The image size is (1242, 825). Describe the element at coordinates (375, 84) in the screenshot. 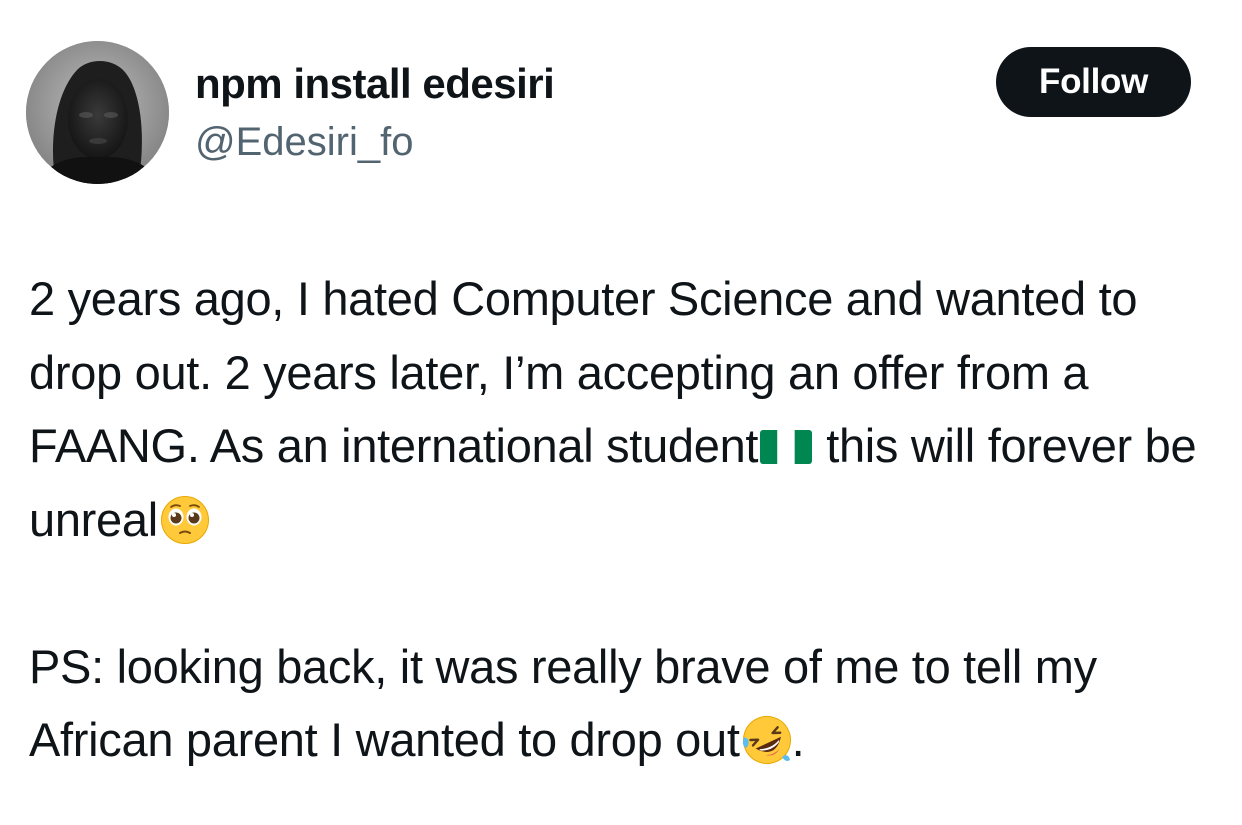

I see `display-name: npm install edesiri` at that location.